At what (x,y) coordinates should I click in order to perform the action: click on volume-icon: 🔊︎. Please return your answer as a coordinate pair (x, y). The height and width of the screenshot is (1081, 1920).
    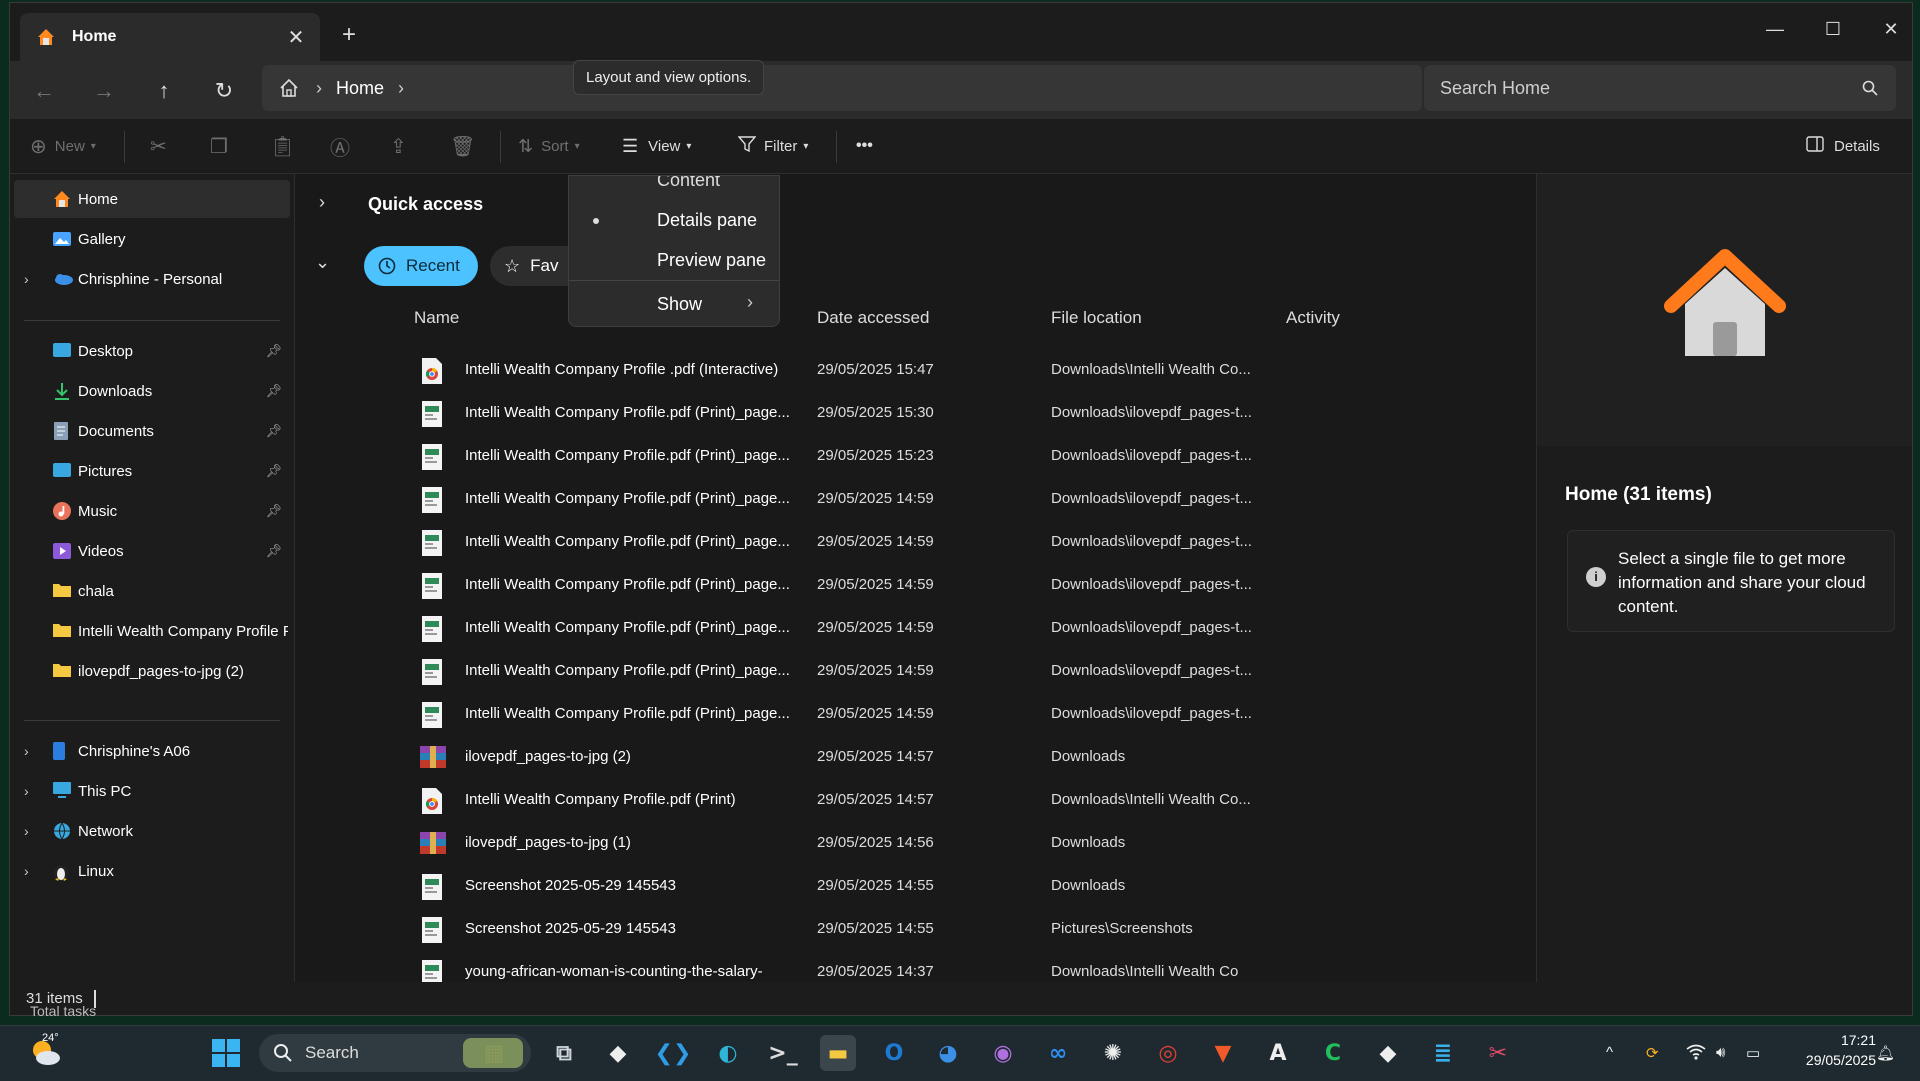
    Looking at the image, I should click on (1720, 1052).